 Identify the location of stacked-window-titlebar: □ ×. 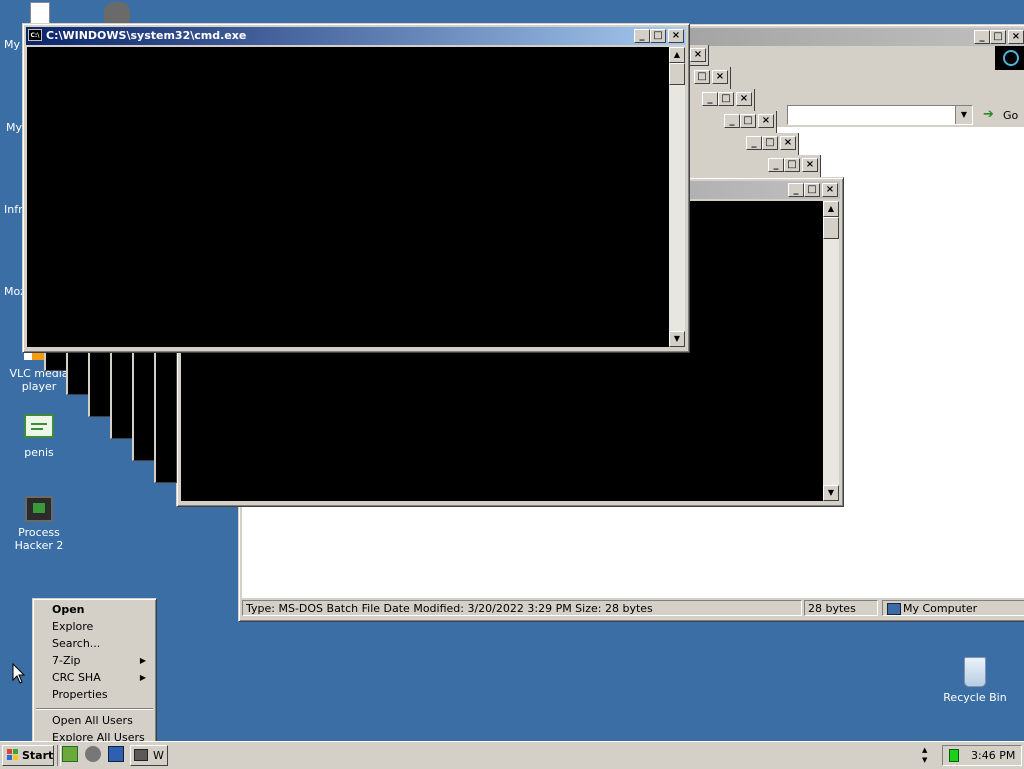
(709, 78).